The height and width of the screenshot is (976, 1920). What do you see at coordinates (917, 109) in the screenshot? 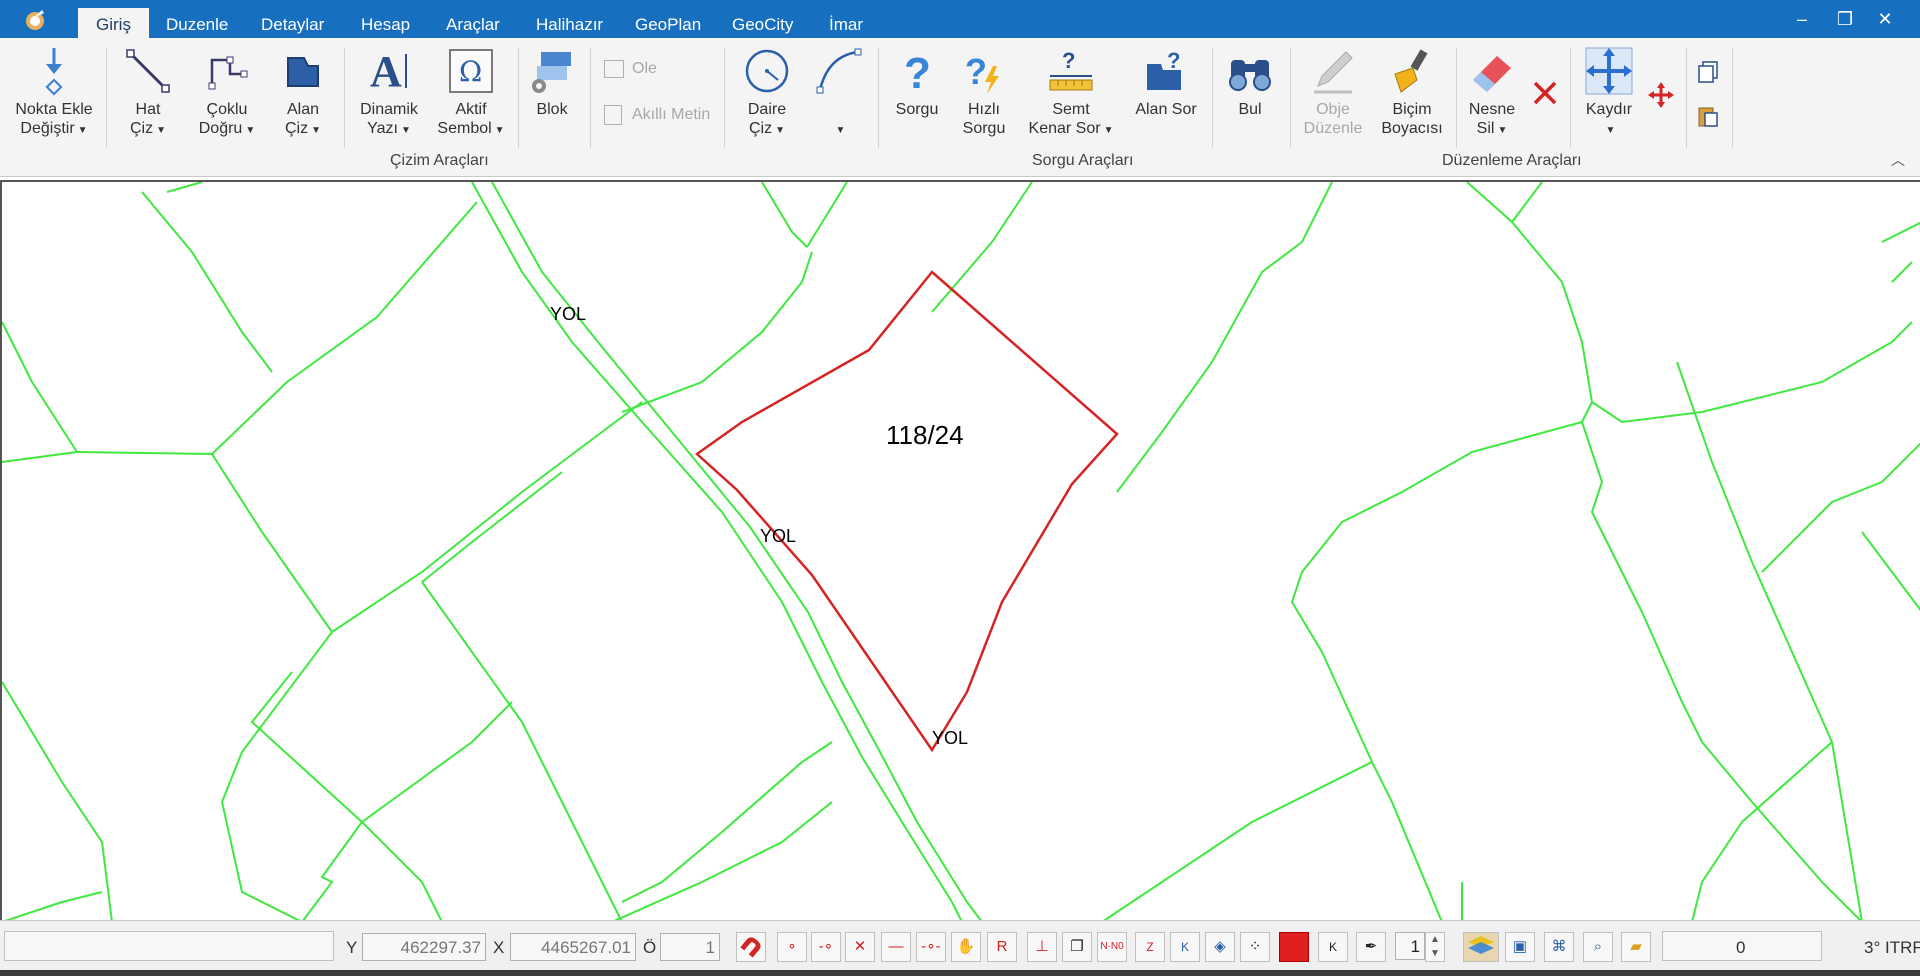
I see `sorgu-label: Sorgu` at bounding box center [917, 109].